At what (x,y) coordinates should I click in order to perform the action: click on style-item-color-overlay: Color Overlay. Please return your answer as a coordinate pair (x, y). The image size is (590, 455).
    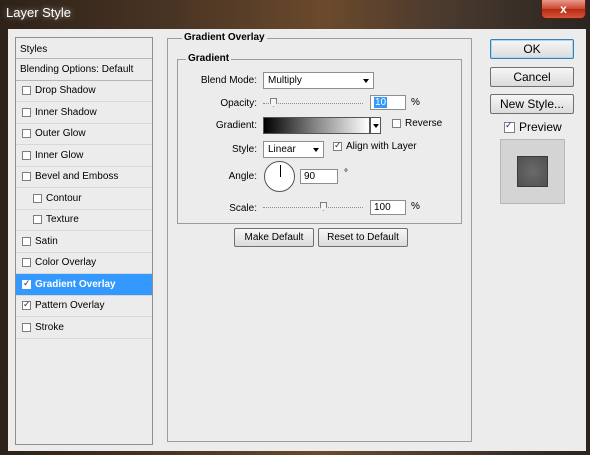
    Looking at the image, I should click on (84, 263).